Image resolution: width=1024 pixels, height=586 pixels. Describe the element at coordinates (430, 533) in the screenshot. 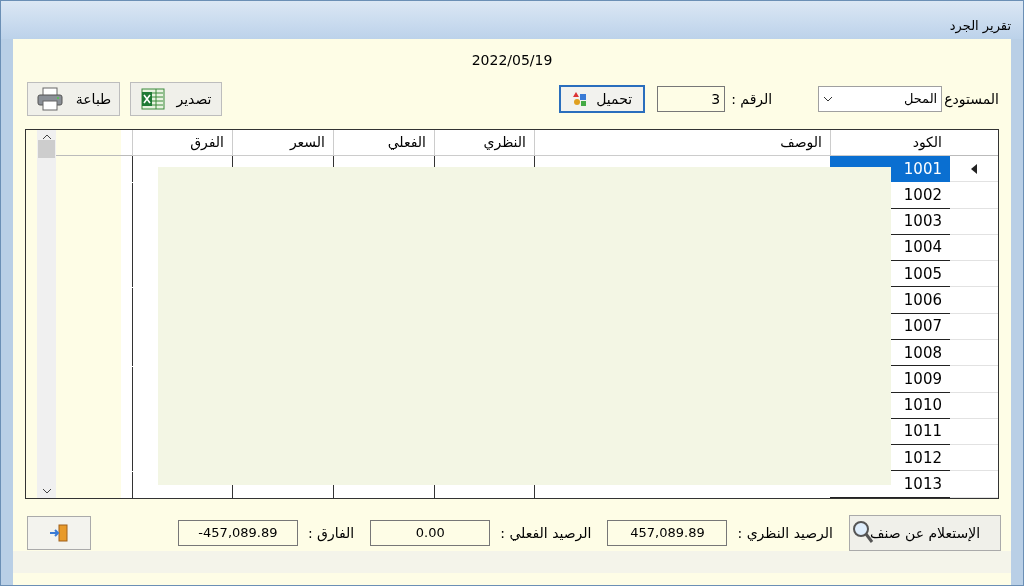

I see `total-field: 0.00` at that location.